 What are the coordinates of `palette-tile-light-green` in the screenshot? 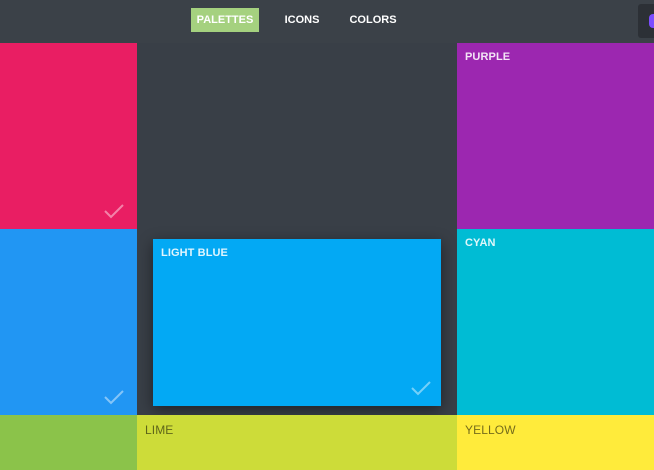 It's located at (68, 442).